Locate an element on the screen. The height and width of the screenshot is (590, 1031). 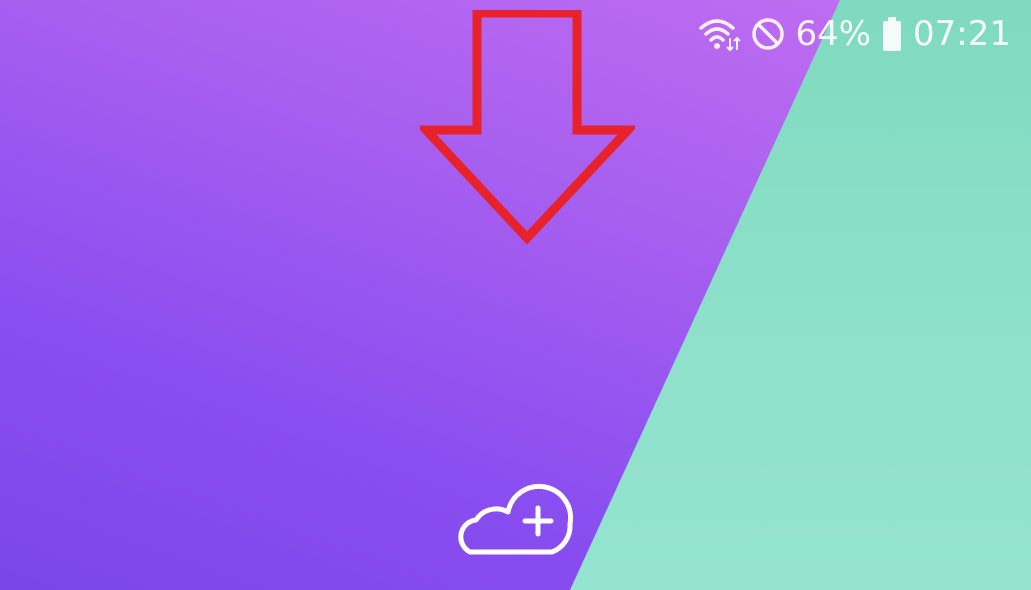
wifi-data-transfer-icon is located at coordinates (719, 34).